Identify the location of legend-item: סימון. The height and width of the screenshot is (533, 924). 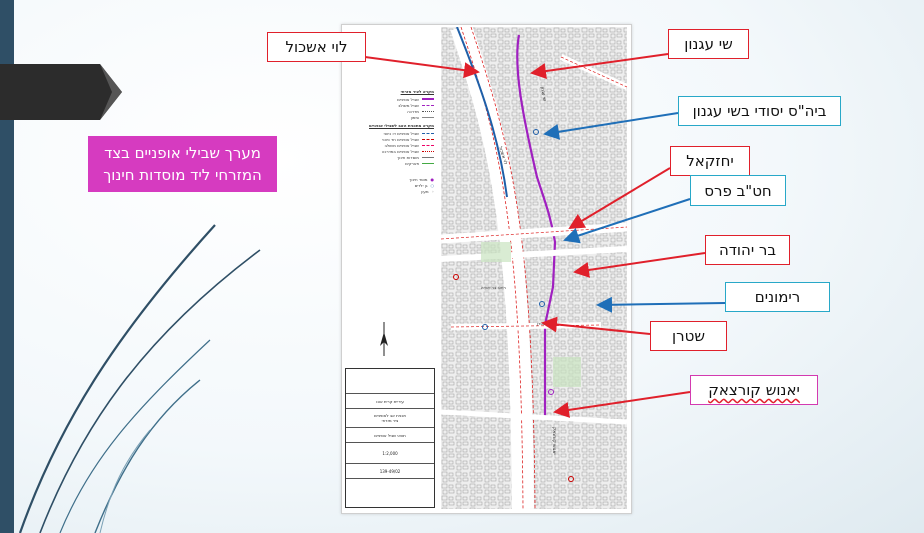
(414, 117).